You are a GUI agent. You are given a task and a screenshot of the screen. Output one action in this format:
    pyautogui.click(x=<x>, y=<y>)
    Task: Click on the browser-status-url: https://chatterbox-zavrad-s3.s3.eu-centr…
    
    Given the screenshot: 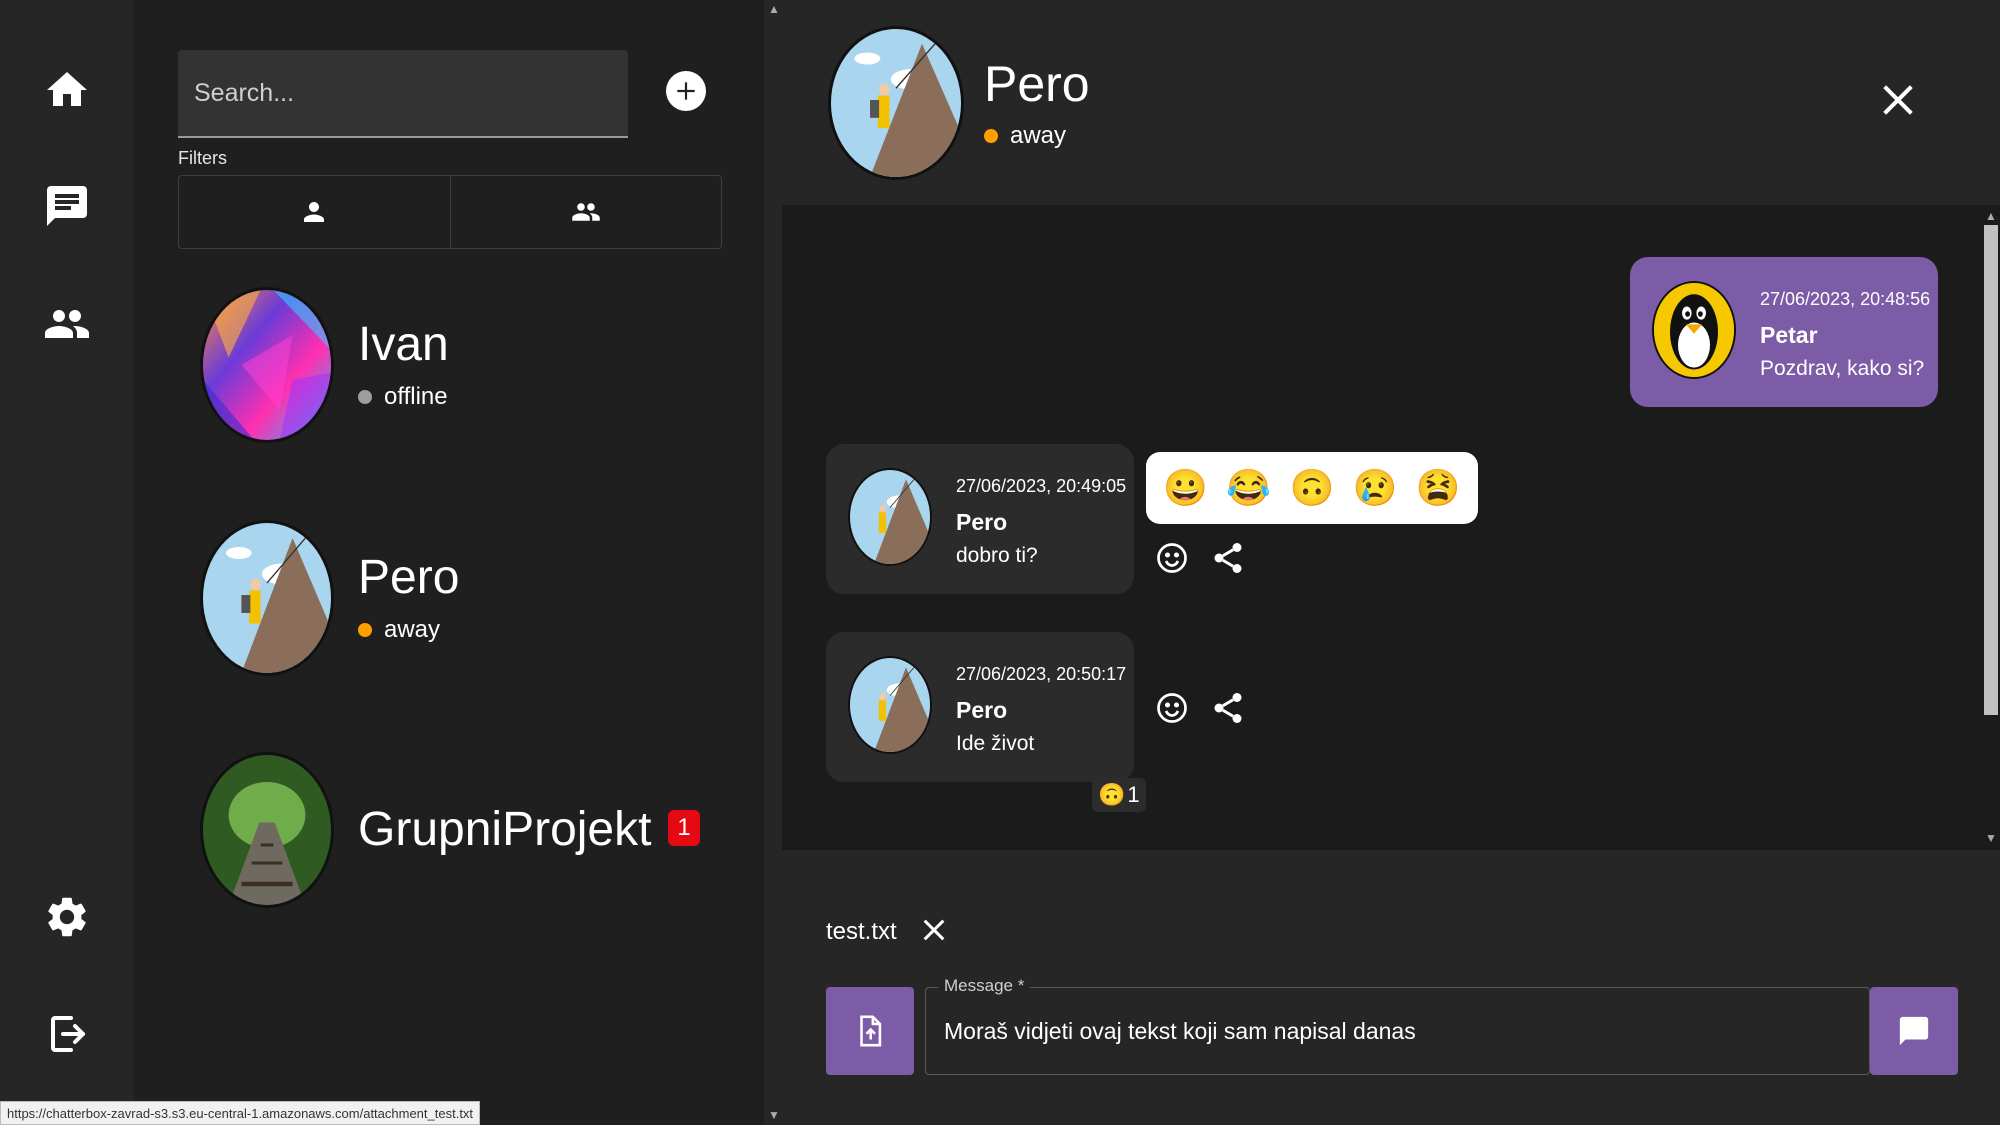 What is the action you would take?
    pyautogui.click(x=240, y=1113)
    